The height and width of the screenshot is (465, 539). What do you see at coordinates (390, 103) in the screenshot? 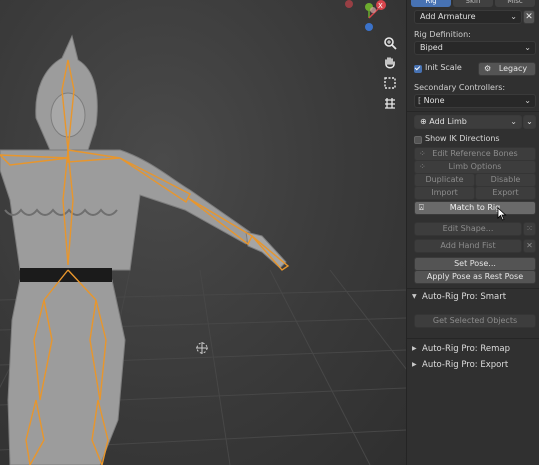
I see `grid-ortho-icon` at bounding box center [390, 103].